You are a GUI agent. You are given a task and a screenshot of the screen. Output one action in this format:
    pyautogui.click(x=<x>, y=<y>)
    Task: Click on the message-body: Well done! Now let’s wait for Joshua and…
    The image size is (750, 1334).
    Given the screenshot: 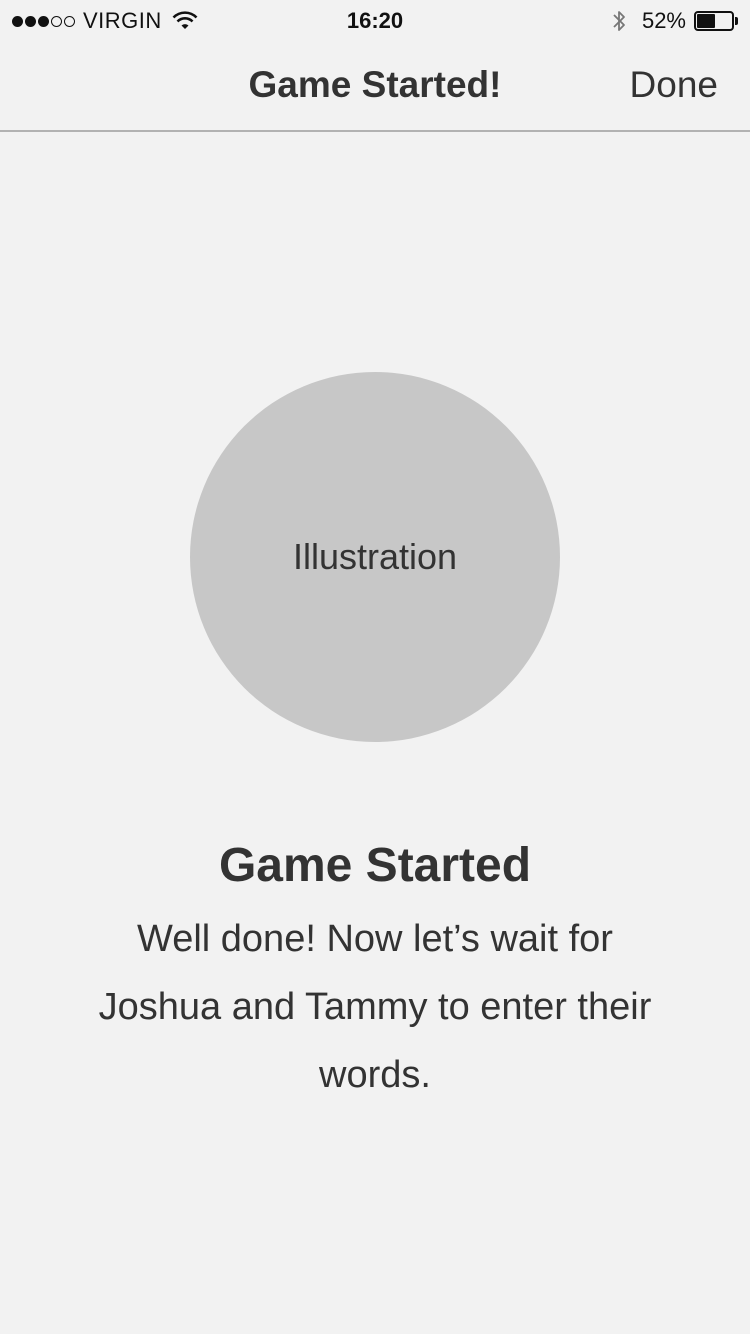 What is the action you would take?
    pyautogui.click(x=375, y=1007)
    